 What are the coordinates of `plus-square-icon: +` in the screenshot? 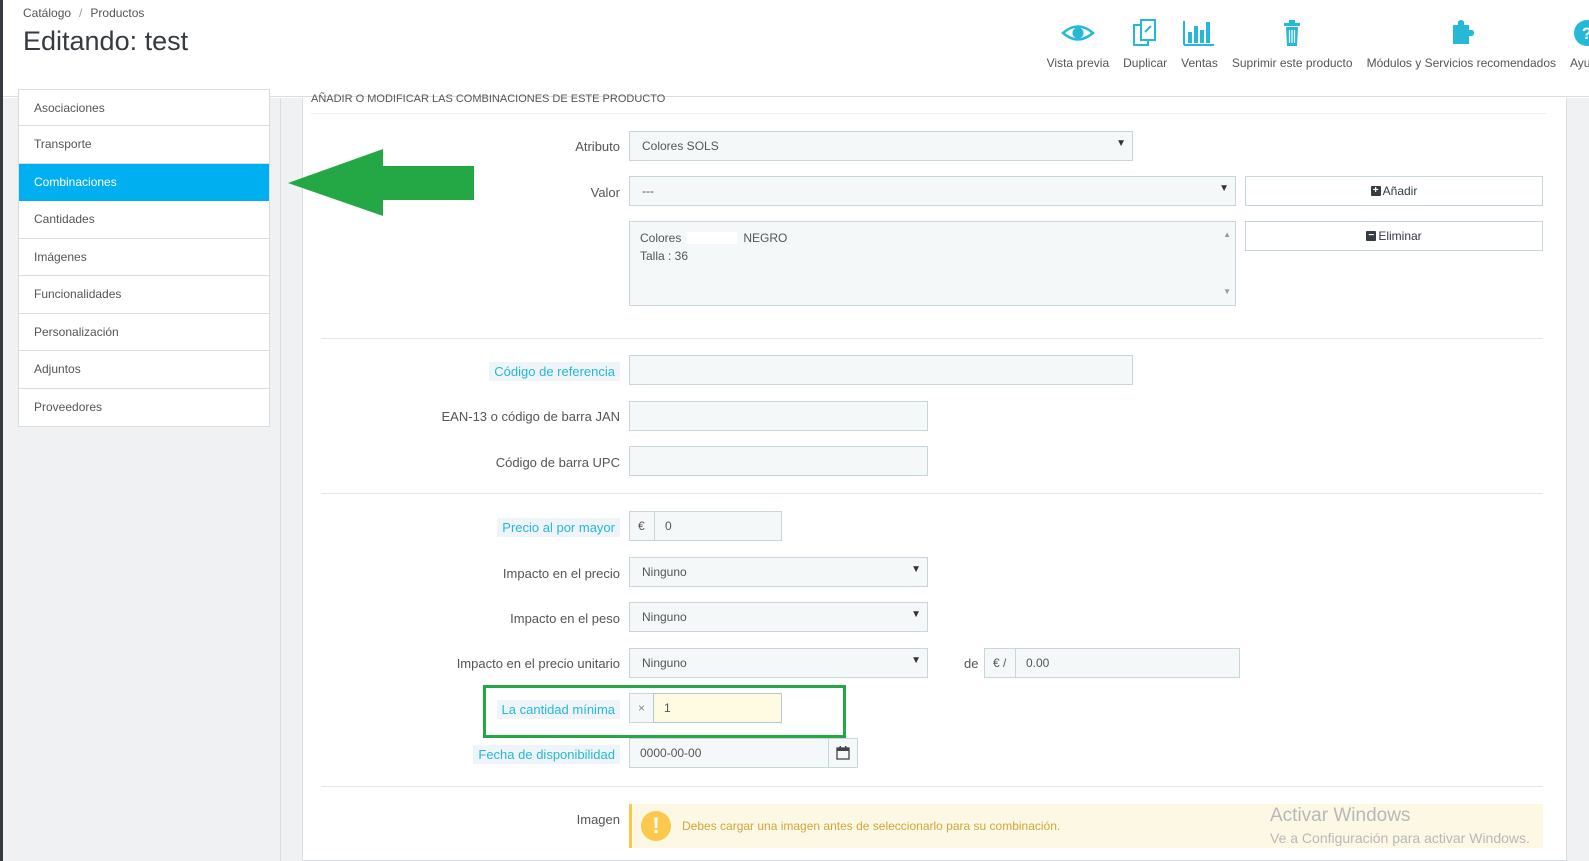 It's located at (1375, 191).